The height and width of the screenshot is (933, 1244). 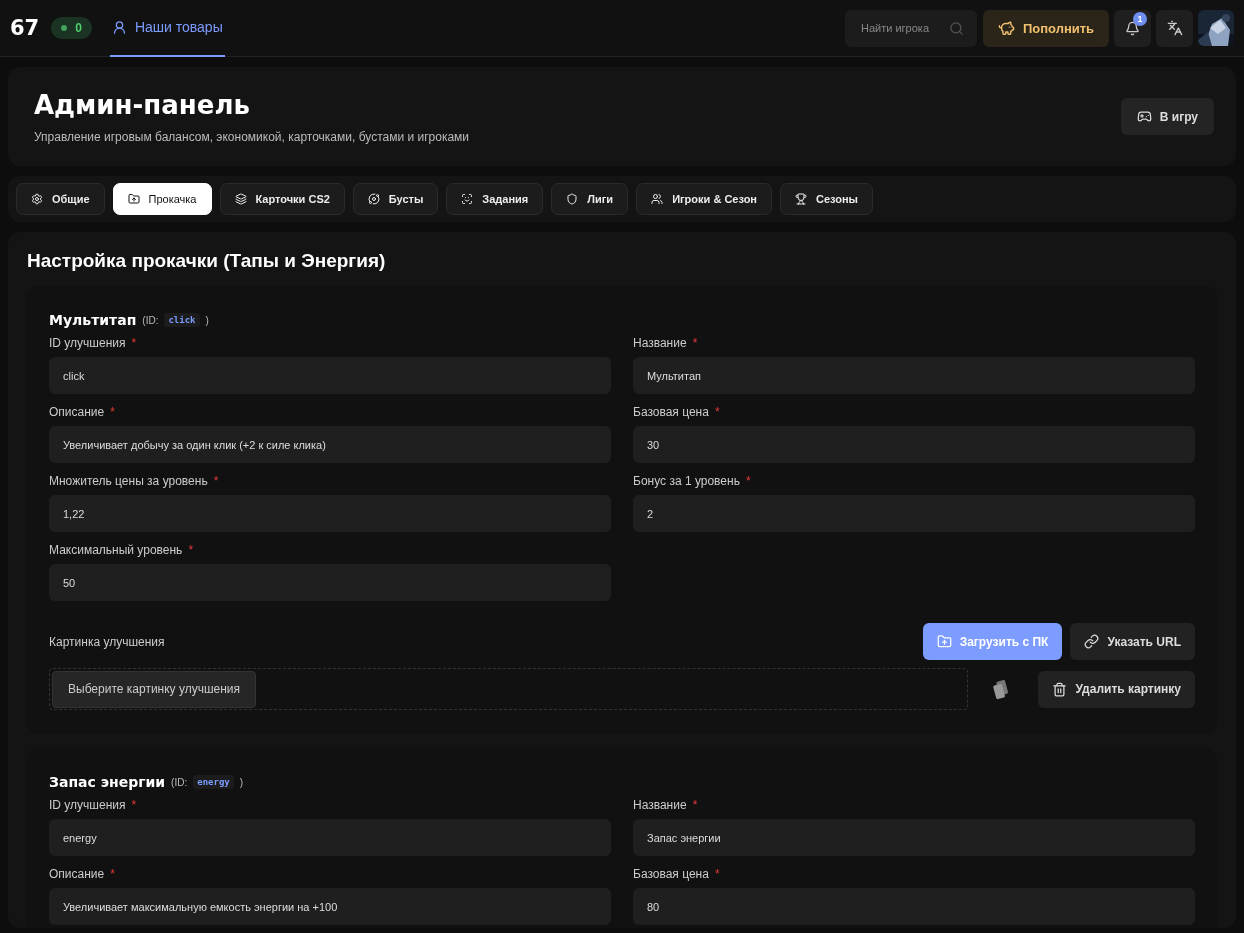 What do you see at coordinates (826, 199) in the screenshot?
I see `tab: Сезоны` at bounding box center [826, 199].